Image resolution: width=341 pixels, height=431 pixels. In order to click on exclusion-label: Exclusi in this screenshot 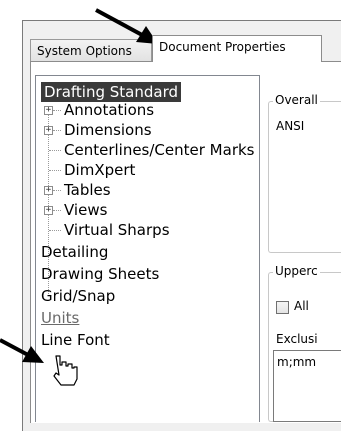, I will do `click(297, 339)`.